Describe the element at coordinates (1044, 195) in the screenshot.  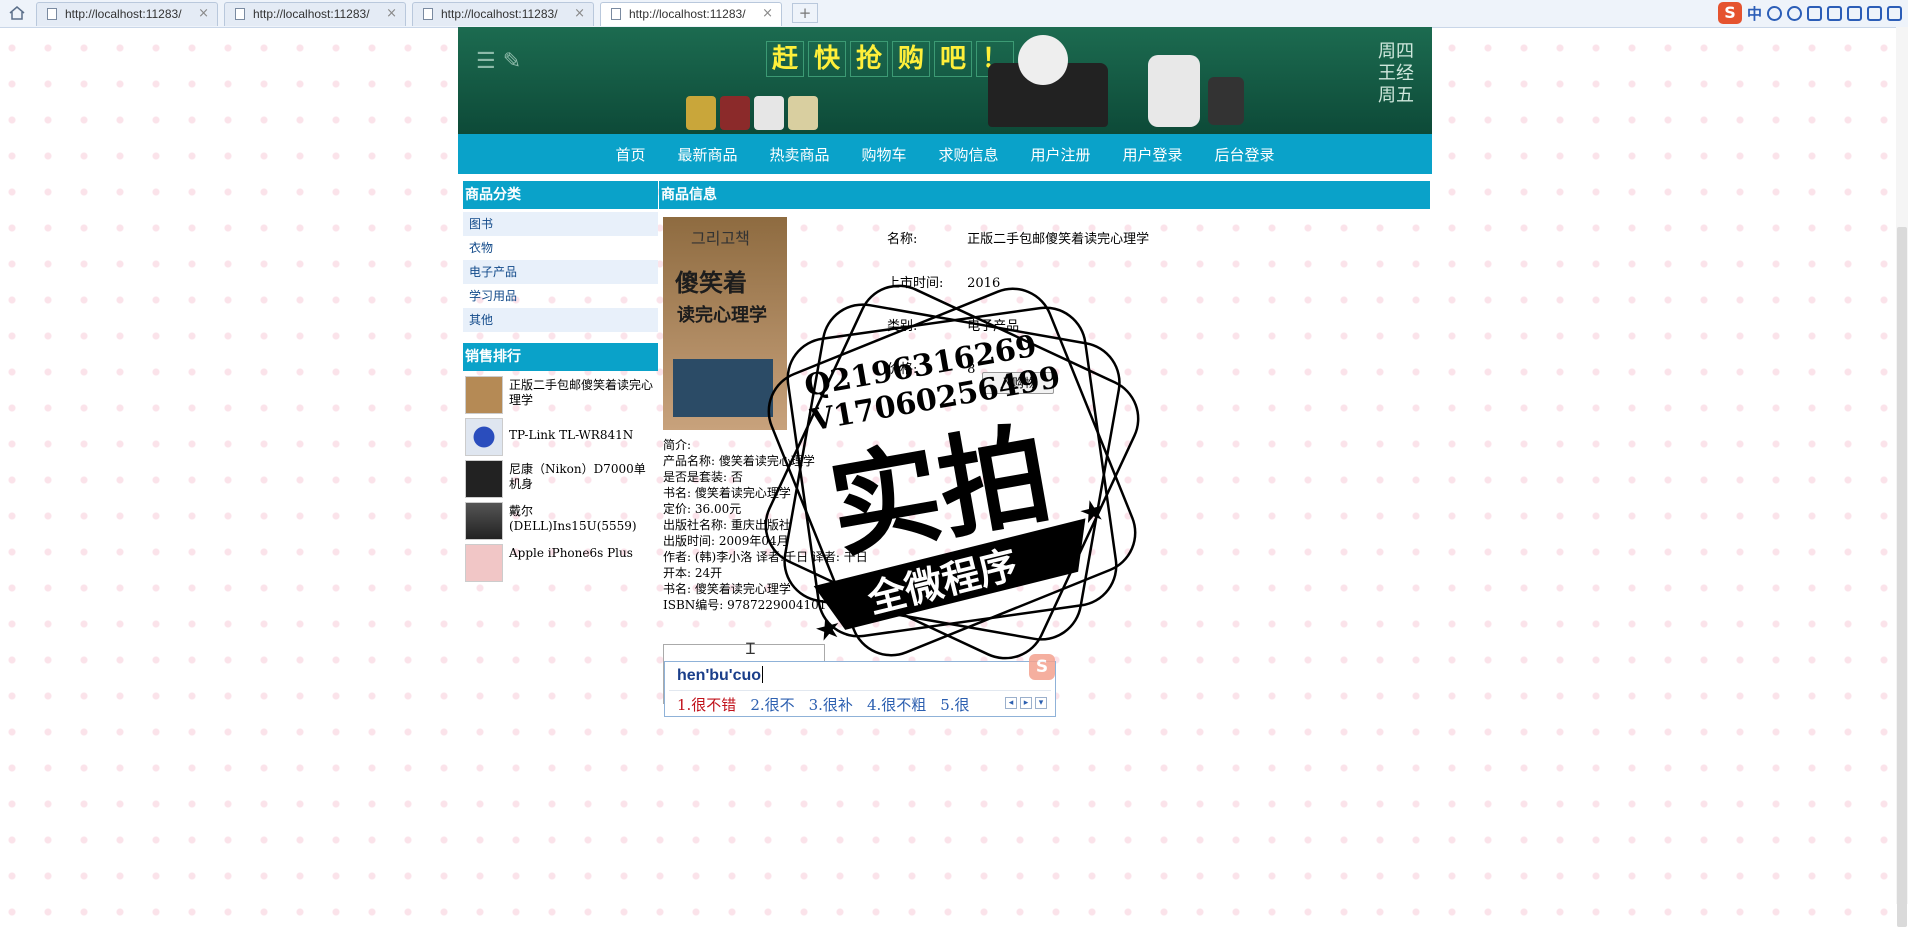
I see `product-info-title: 商品信息` at that location.